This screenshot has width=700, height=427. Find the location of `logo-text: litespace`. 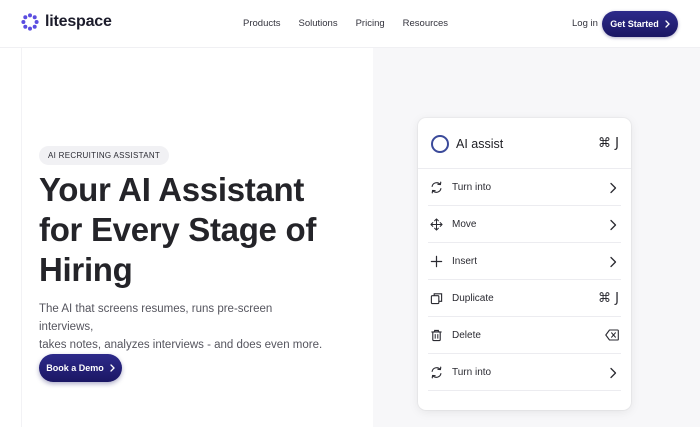

logo-text: litespace is located at coordinates (78, 21).